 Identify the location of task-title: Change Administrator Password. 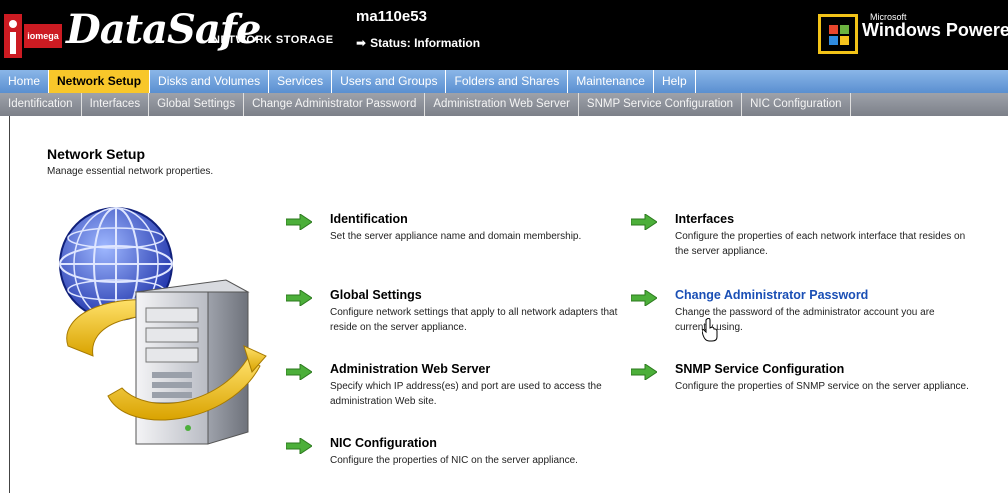
(771, 295).